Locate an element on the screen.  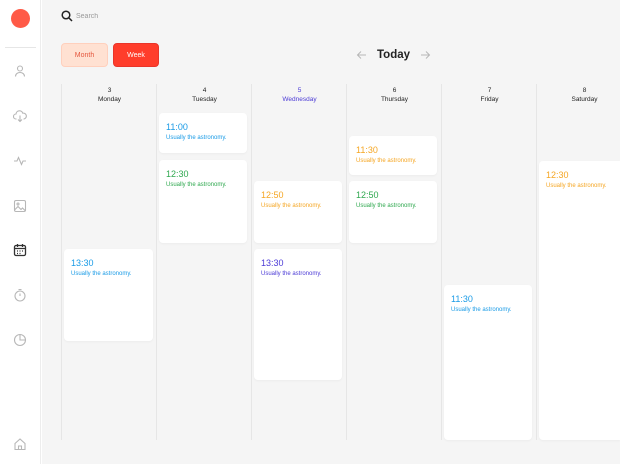
day-name: Tuesday is located at coordinates (204, 99).